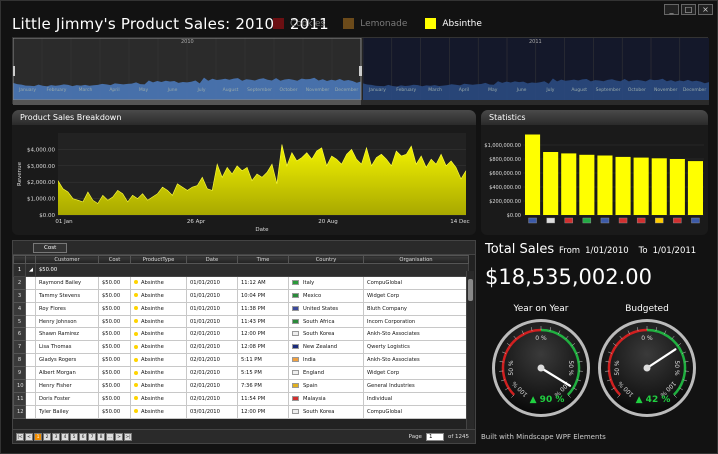 The image size is (718, 454). What do you see at coordinates (14, 71) in the screenshot?
I see `overview-left-handle` at bounding box center [14, 71].